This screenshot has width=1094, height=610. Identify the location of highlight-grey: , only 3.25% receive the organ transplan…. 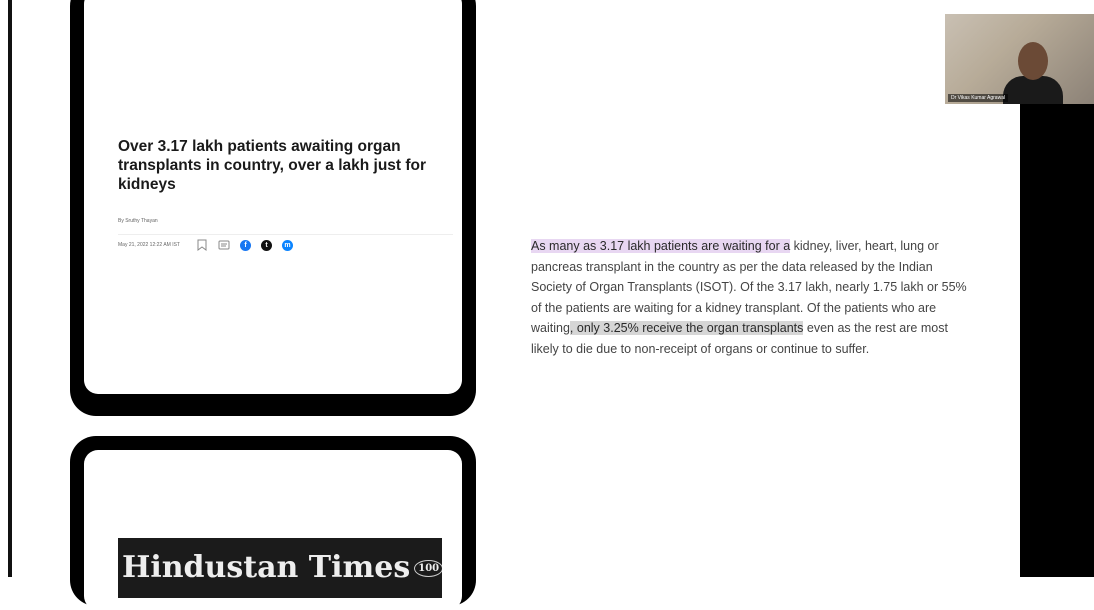
(686, 328).